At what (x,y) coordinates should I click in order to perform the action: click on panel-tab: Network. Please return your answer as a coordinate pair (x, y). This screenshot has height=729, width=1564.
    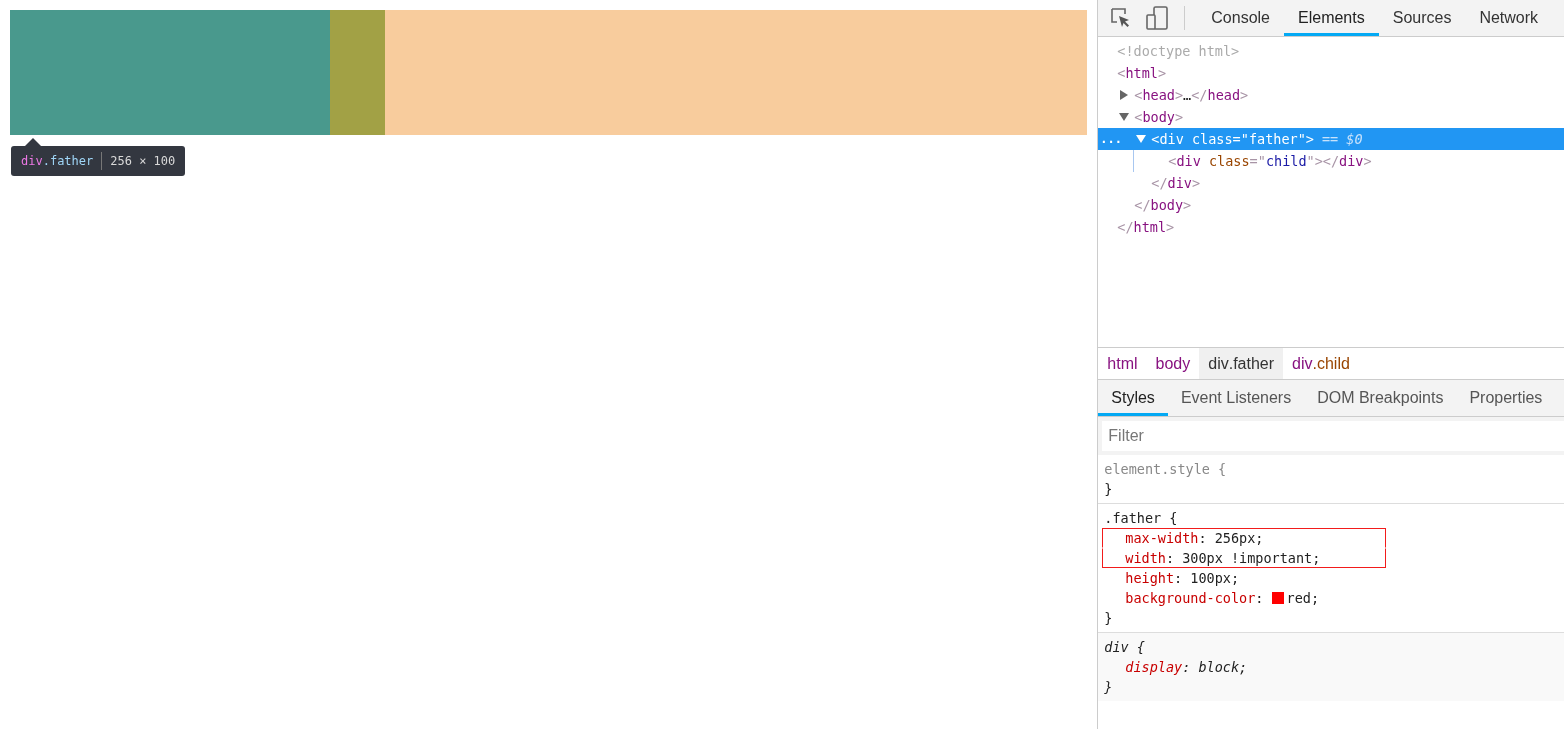
    Looking at the image, I should click on (1509, 18).